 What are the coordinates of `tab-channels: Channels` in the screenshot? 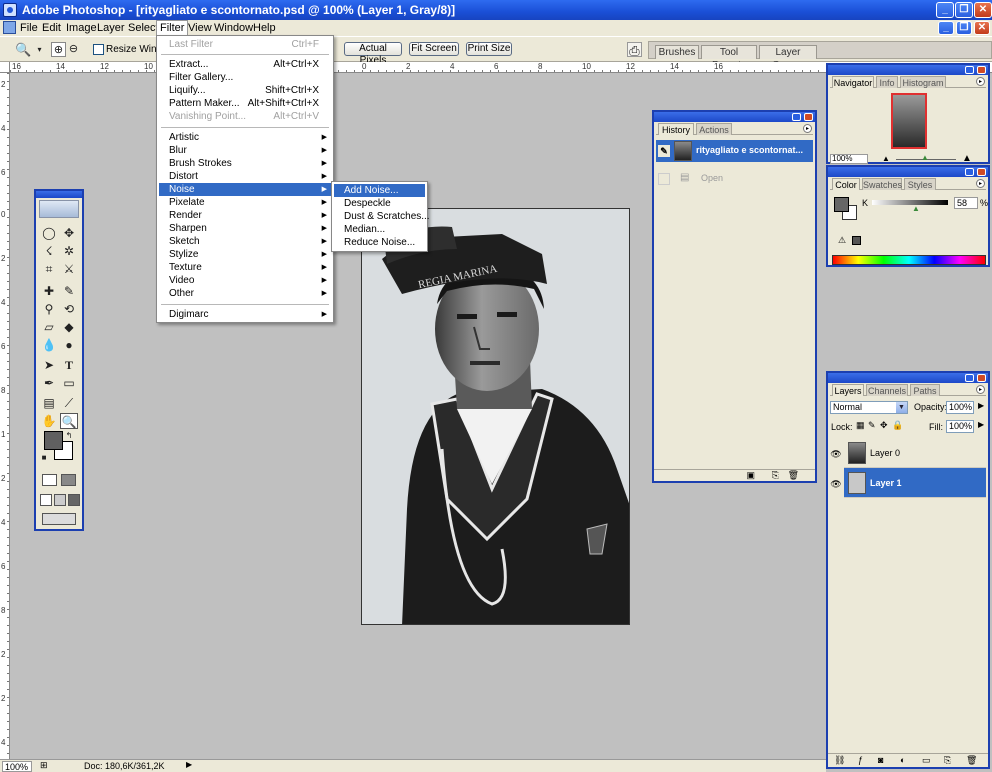 It's located at (887, 390).